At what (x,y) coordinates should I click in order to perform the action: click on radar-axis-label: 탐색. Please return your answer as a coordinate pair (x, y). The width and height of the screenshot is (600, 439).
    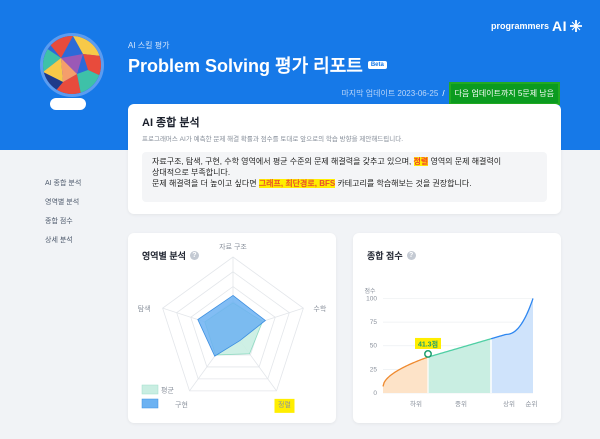
    Looking at the image, I should click on (144, 308).